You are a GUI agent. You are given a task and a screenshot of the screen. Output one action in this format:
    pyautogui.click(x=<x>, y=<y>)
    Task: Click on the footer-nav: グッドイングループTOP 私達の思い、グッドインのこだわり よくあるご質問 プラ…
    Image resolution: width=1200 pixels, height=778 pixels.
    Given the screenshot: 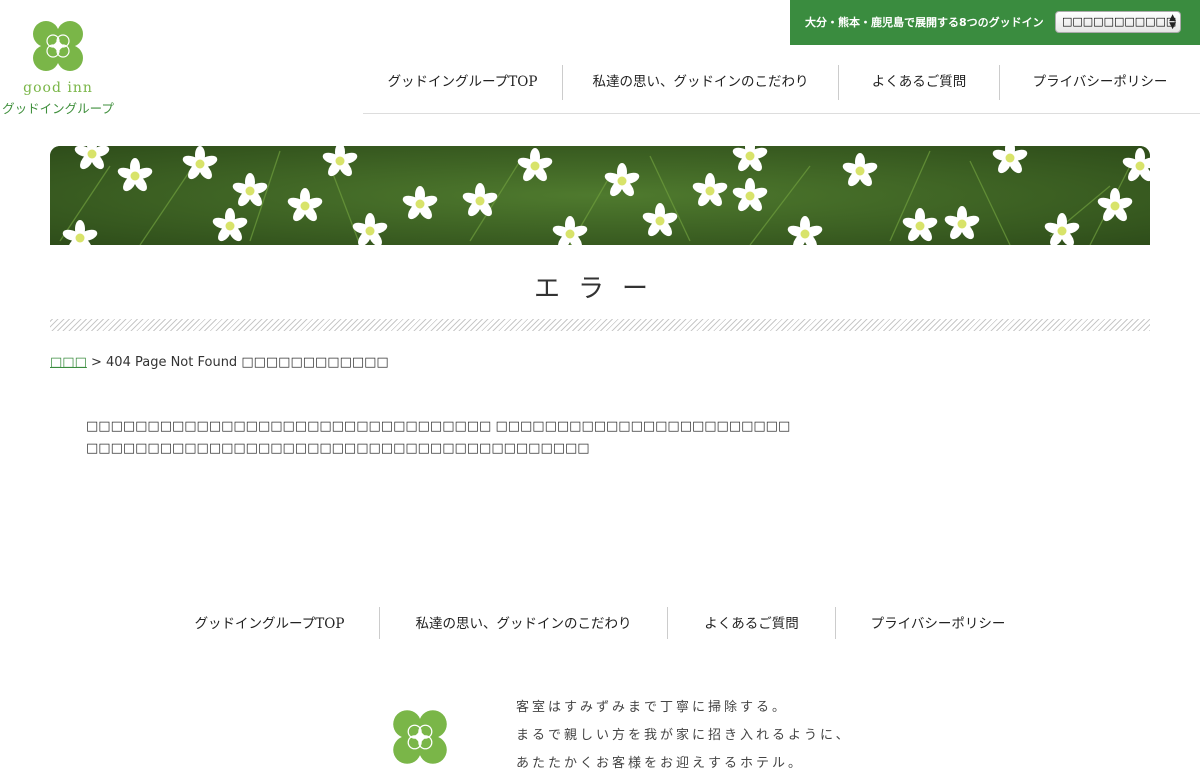 What is the action you would take?
    pyautogui.click(x=600, y=623)
    